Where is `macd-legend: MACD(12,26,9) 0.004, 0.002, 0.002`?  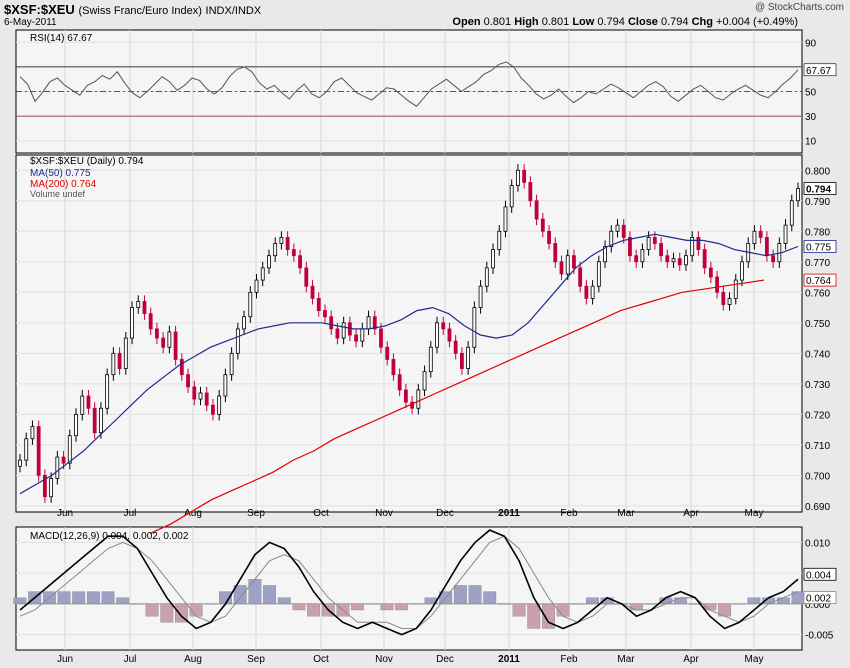
macd-legend: MACD(12,26,9) 0.004, 0.002, 0.002 is located at coordinates (109, 536).